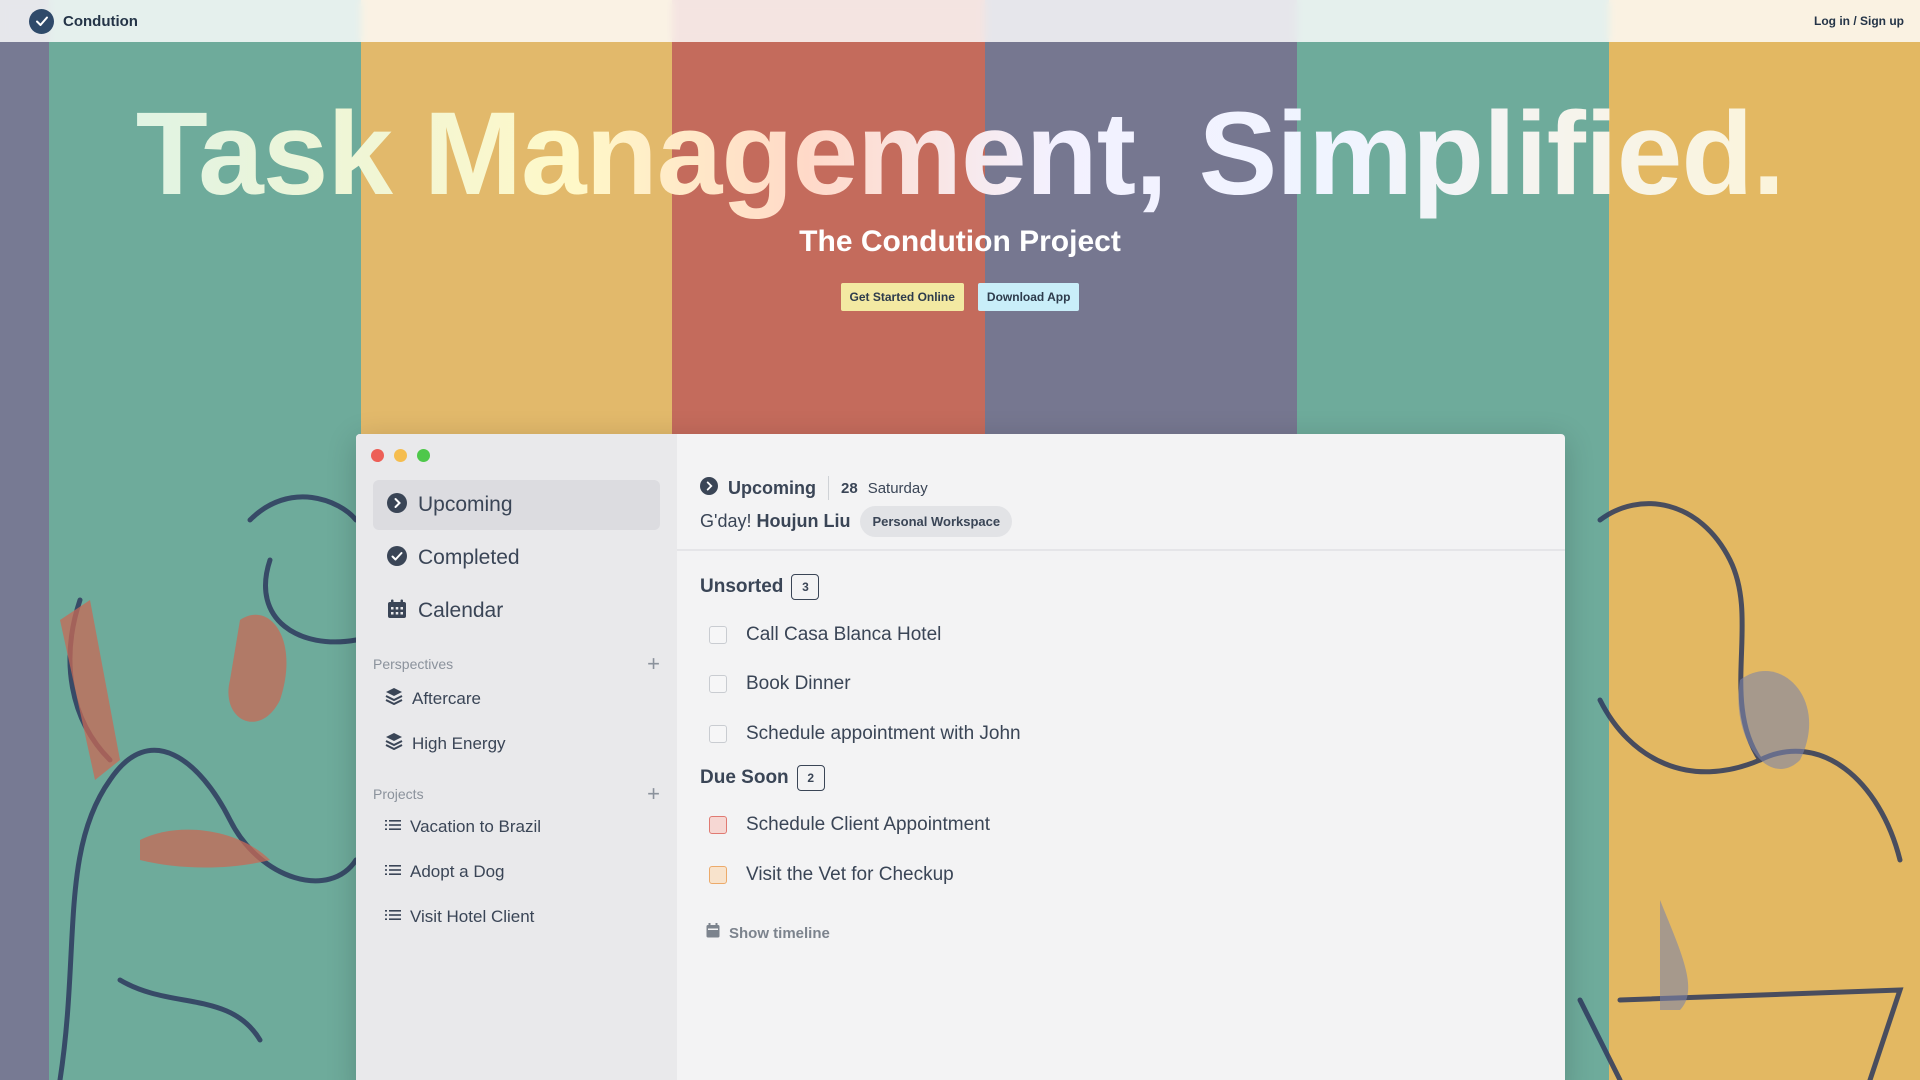 The image size is (1920, 1080). What do you see at coordinates (516, 664) in the screenshot?
I see `perspectives-header: Perspectives +` at bounding box center [516, 664].